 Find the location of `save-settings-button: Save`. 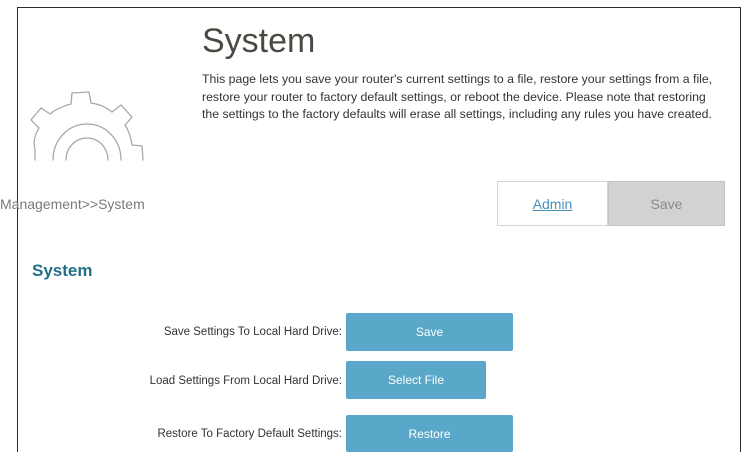

save-settings-button: Save is located at coordinates (429, 332).